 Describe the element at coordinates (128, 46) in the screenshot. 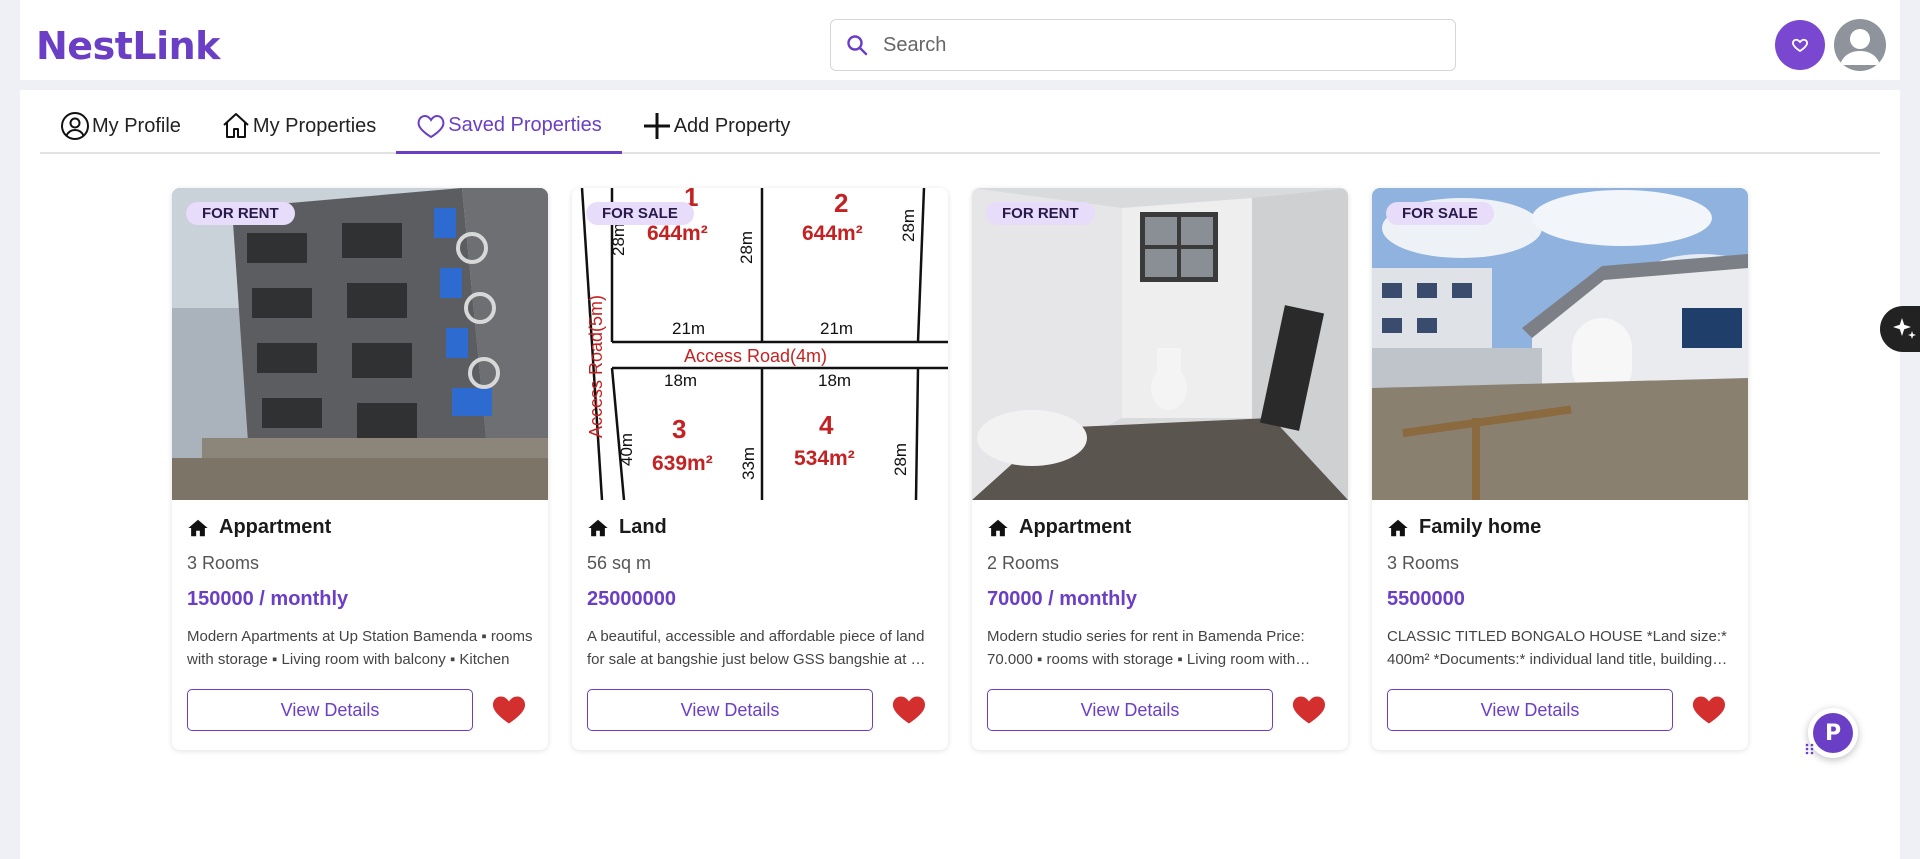

I see `app-logo: NestLink` at that location.